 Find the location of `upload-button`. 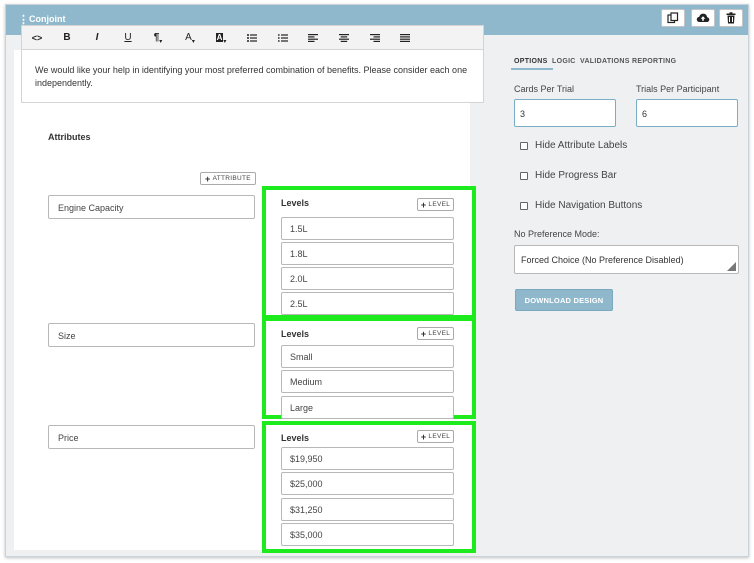

upload-button is located at coordinates (703, 18).